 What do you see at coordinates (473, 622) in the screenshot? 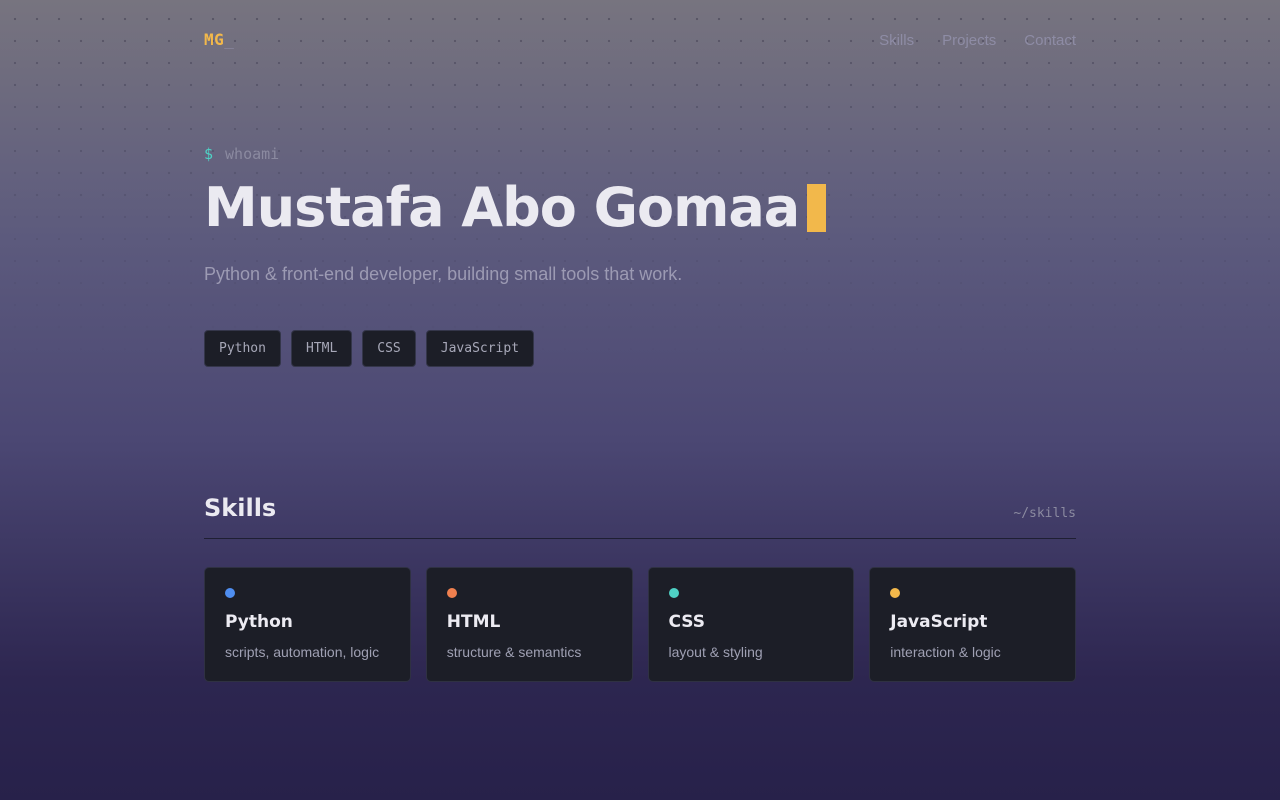
I see `skill-title: HTML` at bounding box center [473, 622].